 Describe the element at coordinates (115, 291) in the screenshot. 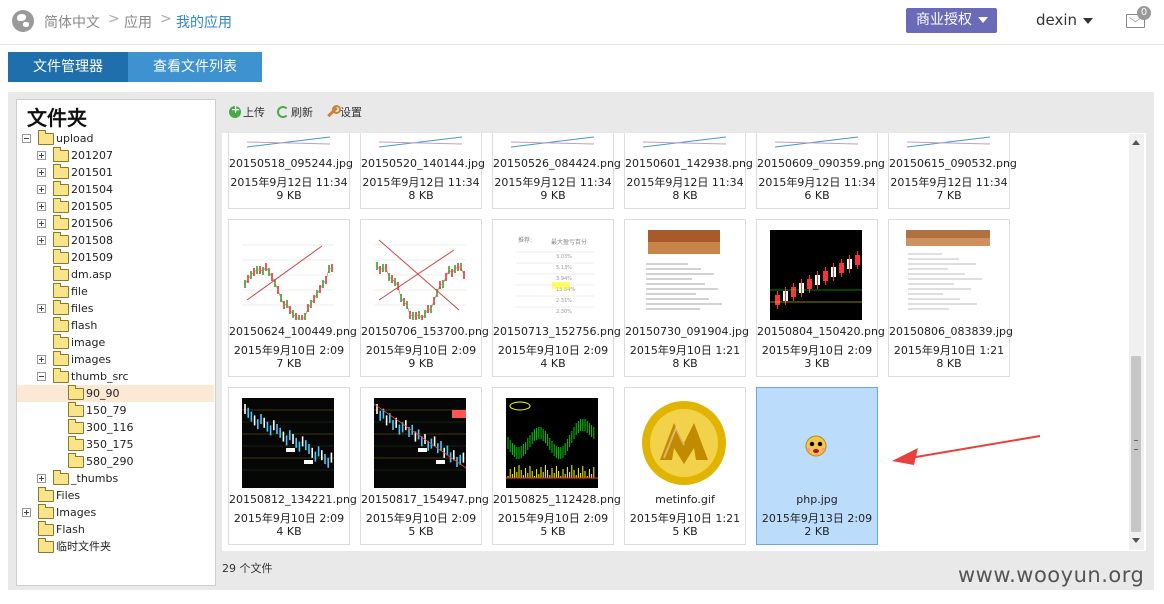

I see `tree-node: file` at that location.